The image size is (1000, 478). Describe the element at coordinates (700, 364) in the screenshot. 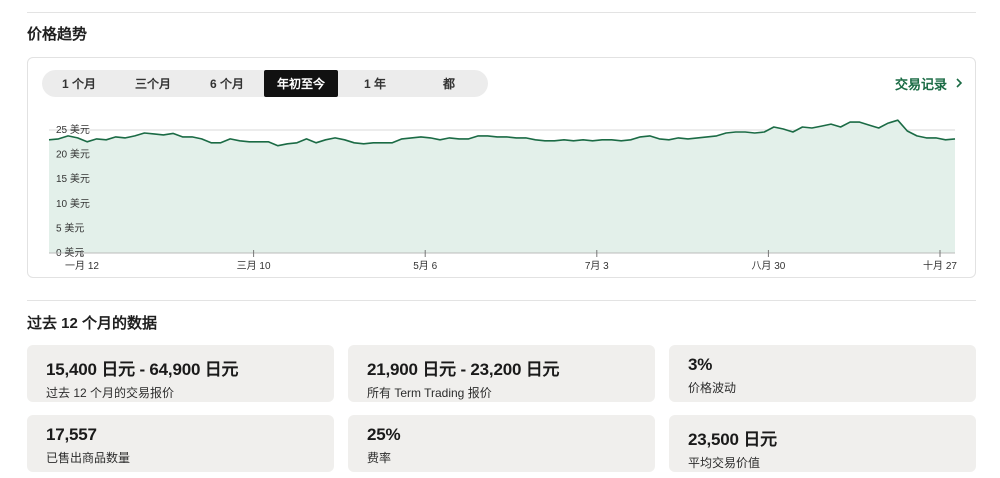

I see `stat-value: 3%` at that location.